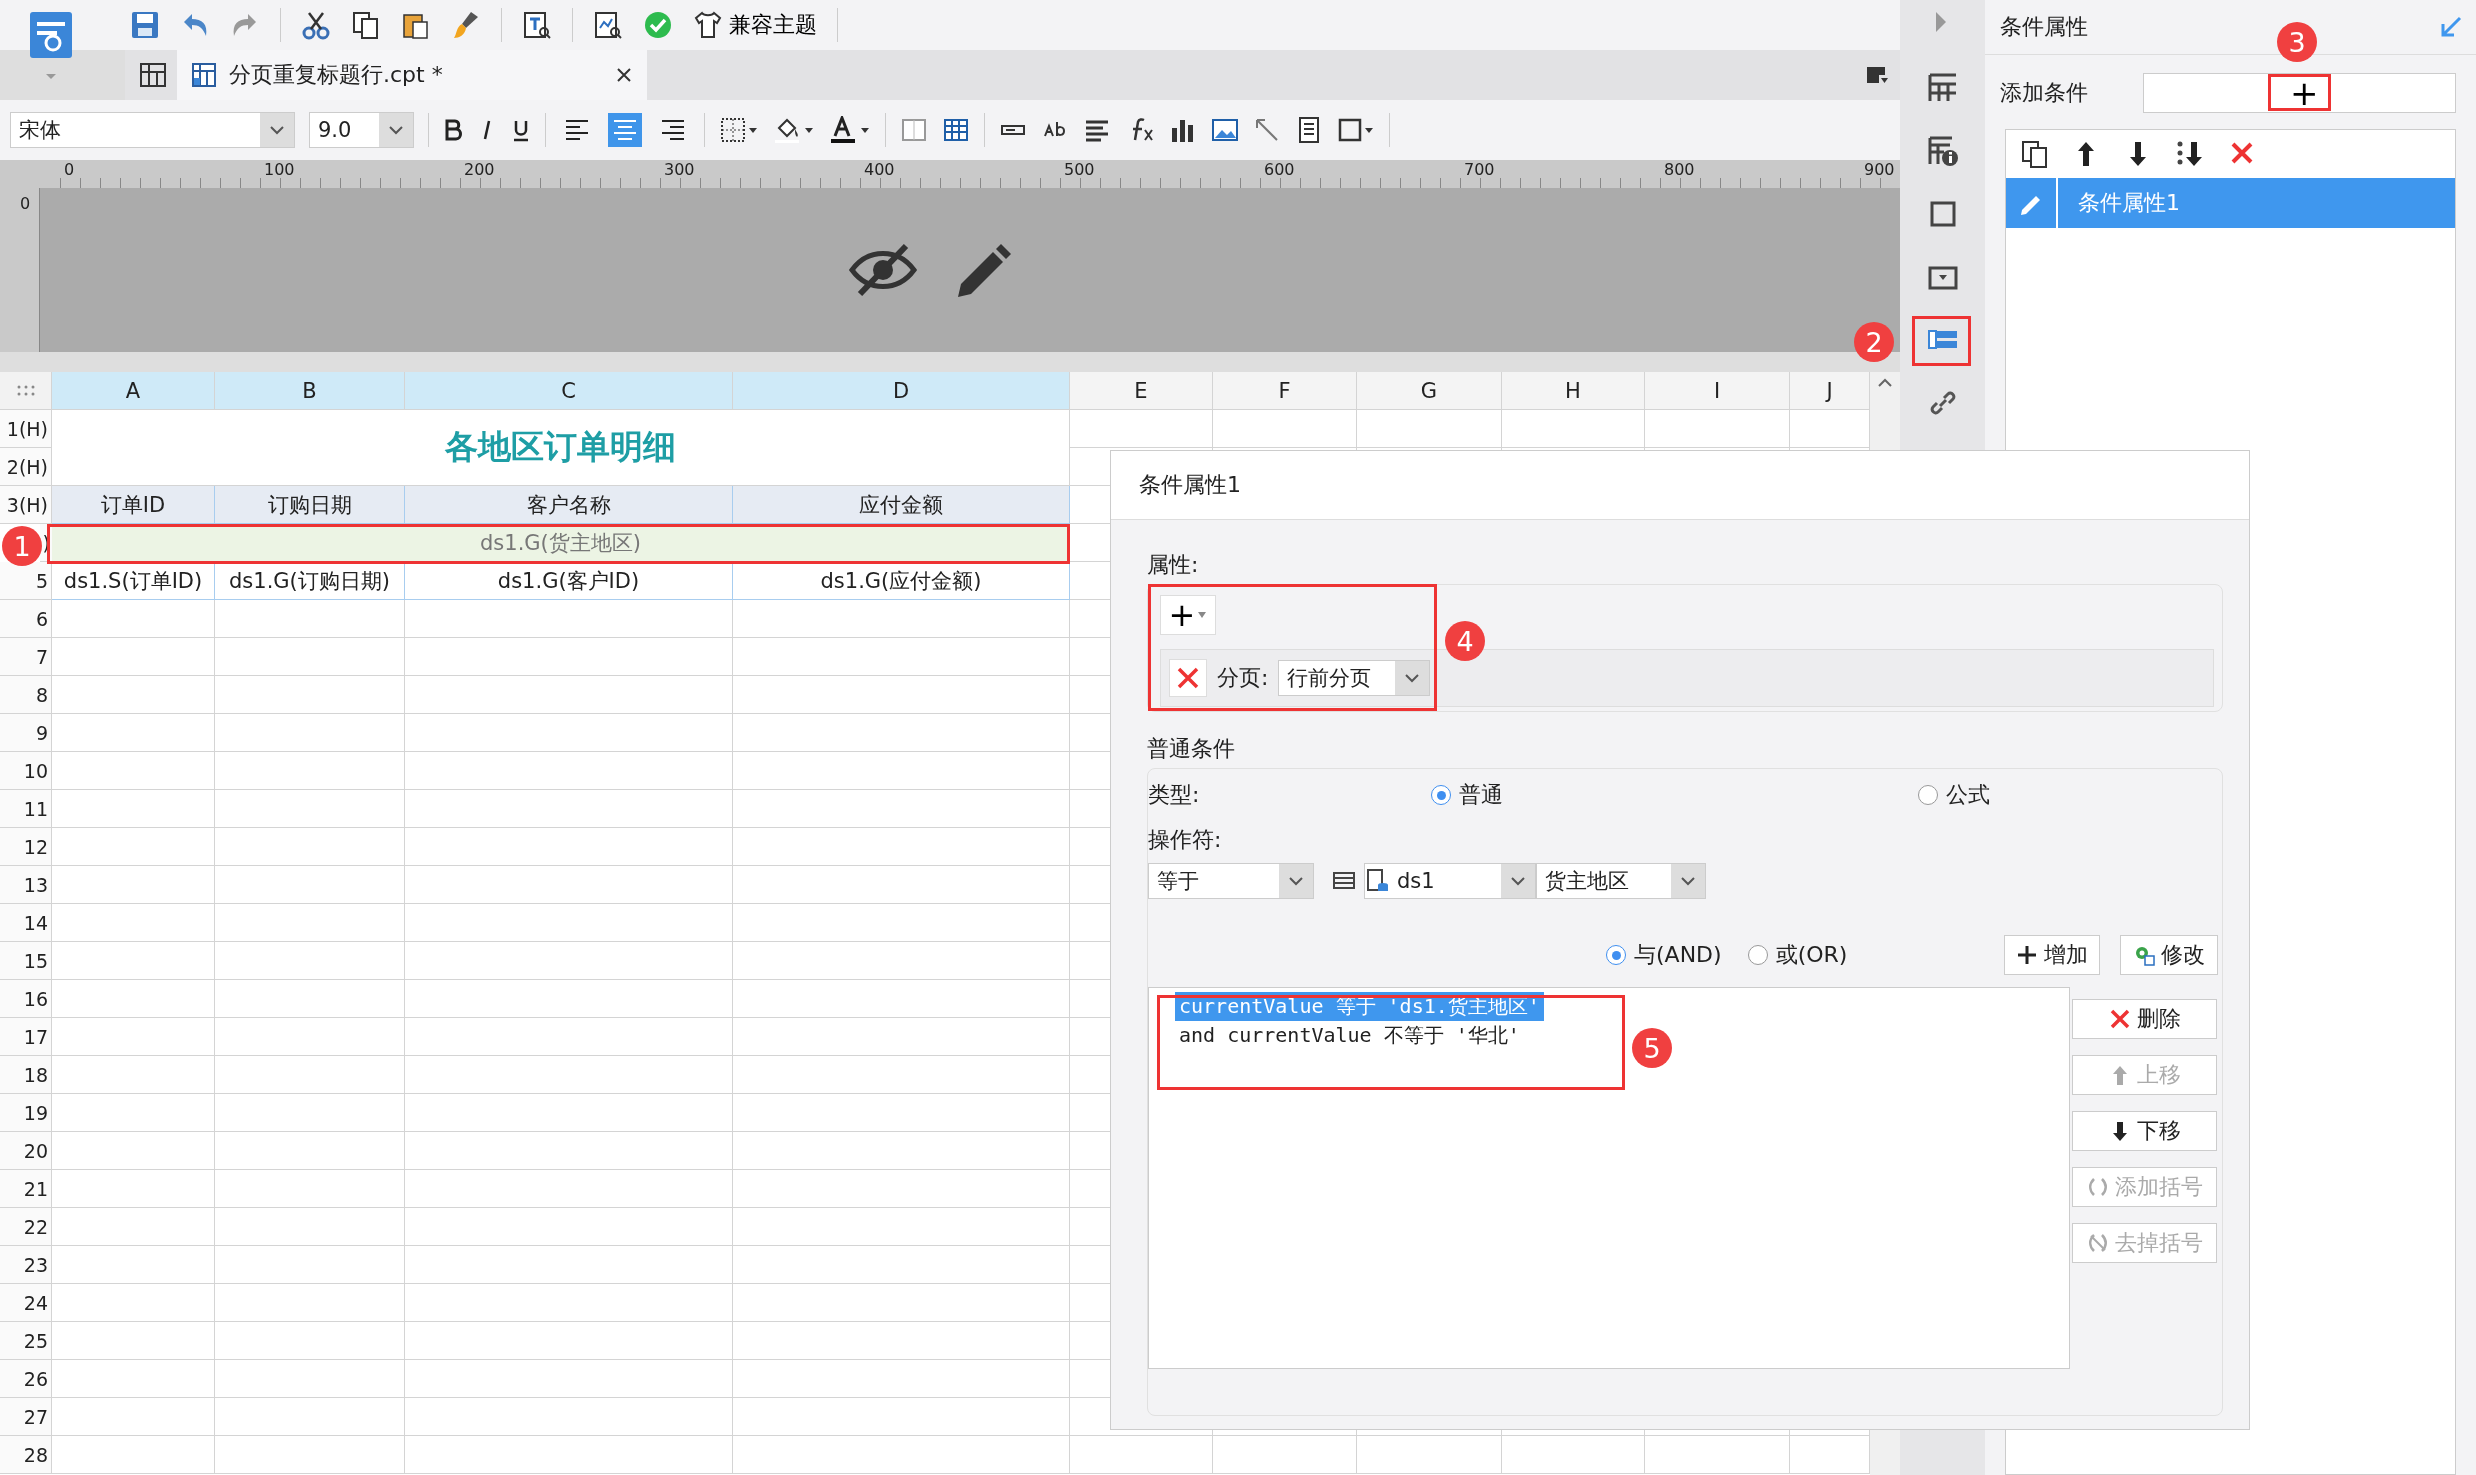 This screenshot has width=2476, height=1475. Describe the element at coordinates (26, 1075) in the screenshot. I see `row-header: 18` at that location.